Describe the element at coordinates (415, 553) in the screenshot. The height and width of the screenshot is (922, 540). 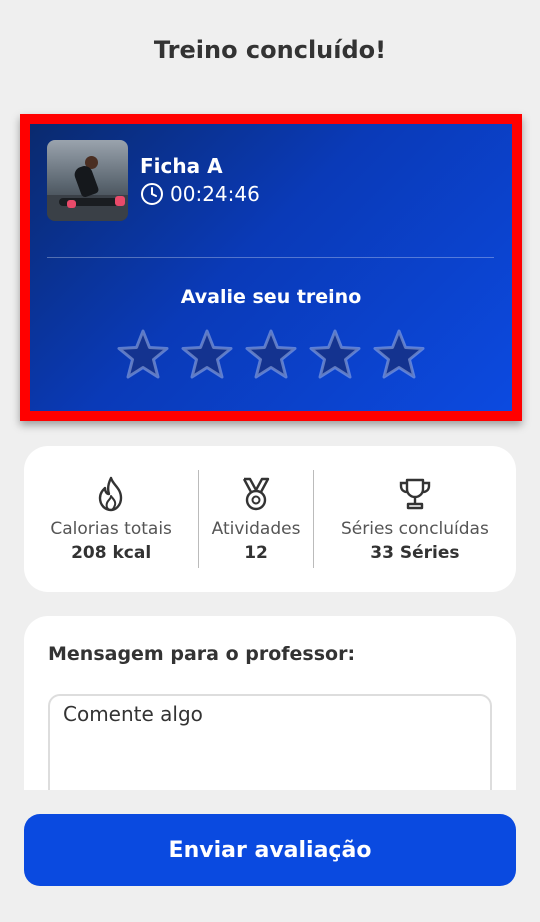
I see `stat-value: 33 Séries` at that location.